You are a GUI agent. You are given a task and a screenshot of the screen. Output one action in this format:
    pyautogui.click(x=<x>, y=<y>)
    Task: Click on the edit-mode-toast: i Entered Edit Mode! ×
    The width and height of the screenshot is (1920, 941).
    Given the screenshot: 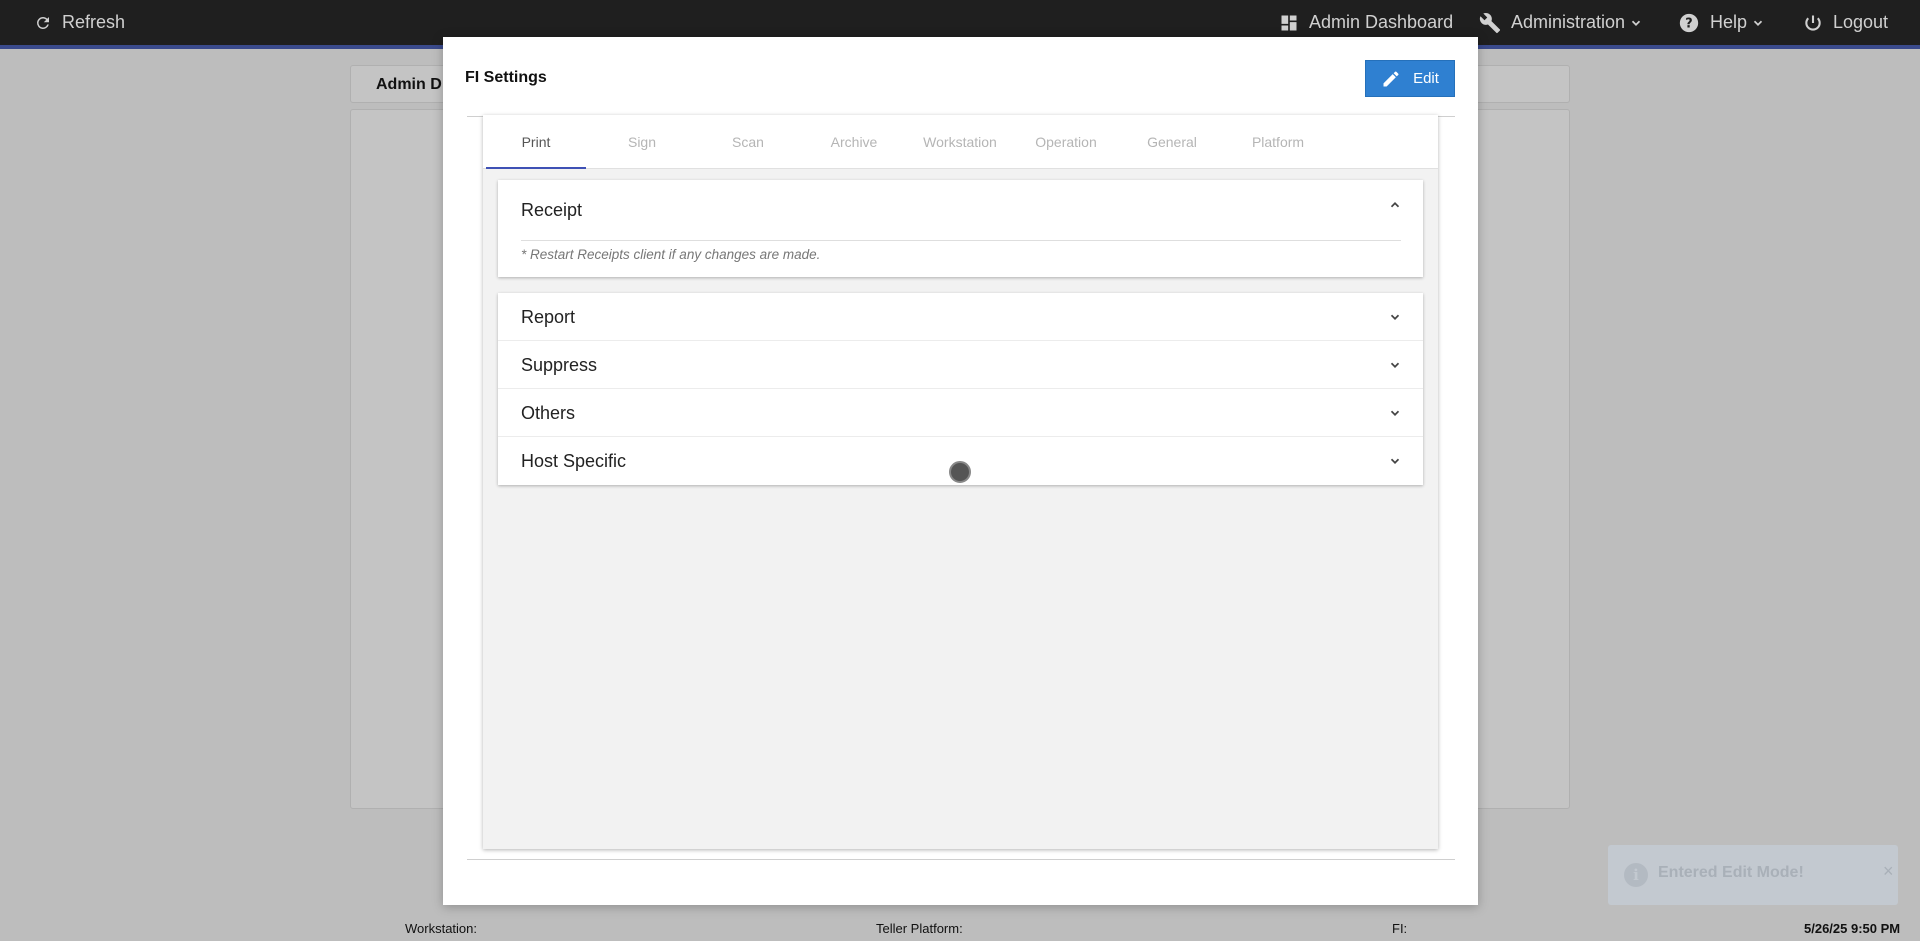 What is the action you would take?
    pyautogui.click(x=1753, y=875)
    